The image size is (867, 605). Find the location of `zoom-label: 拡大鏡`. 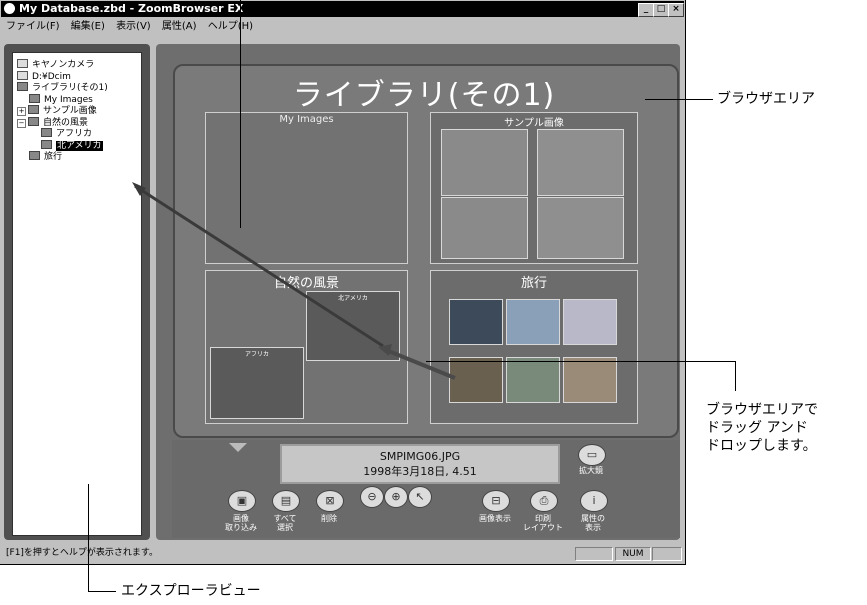

zoom-label: 拡大鏡 is located at coordinates (591, 470).